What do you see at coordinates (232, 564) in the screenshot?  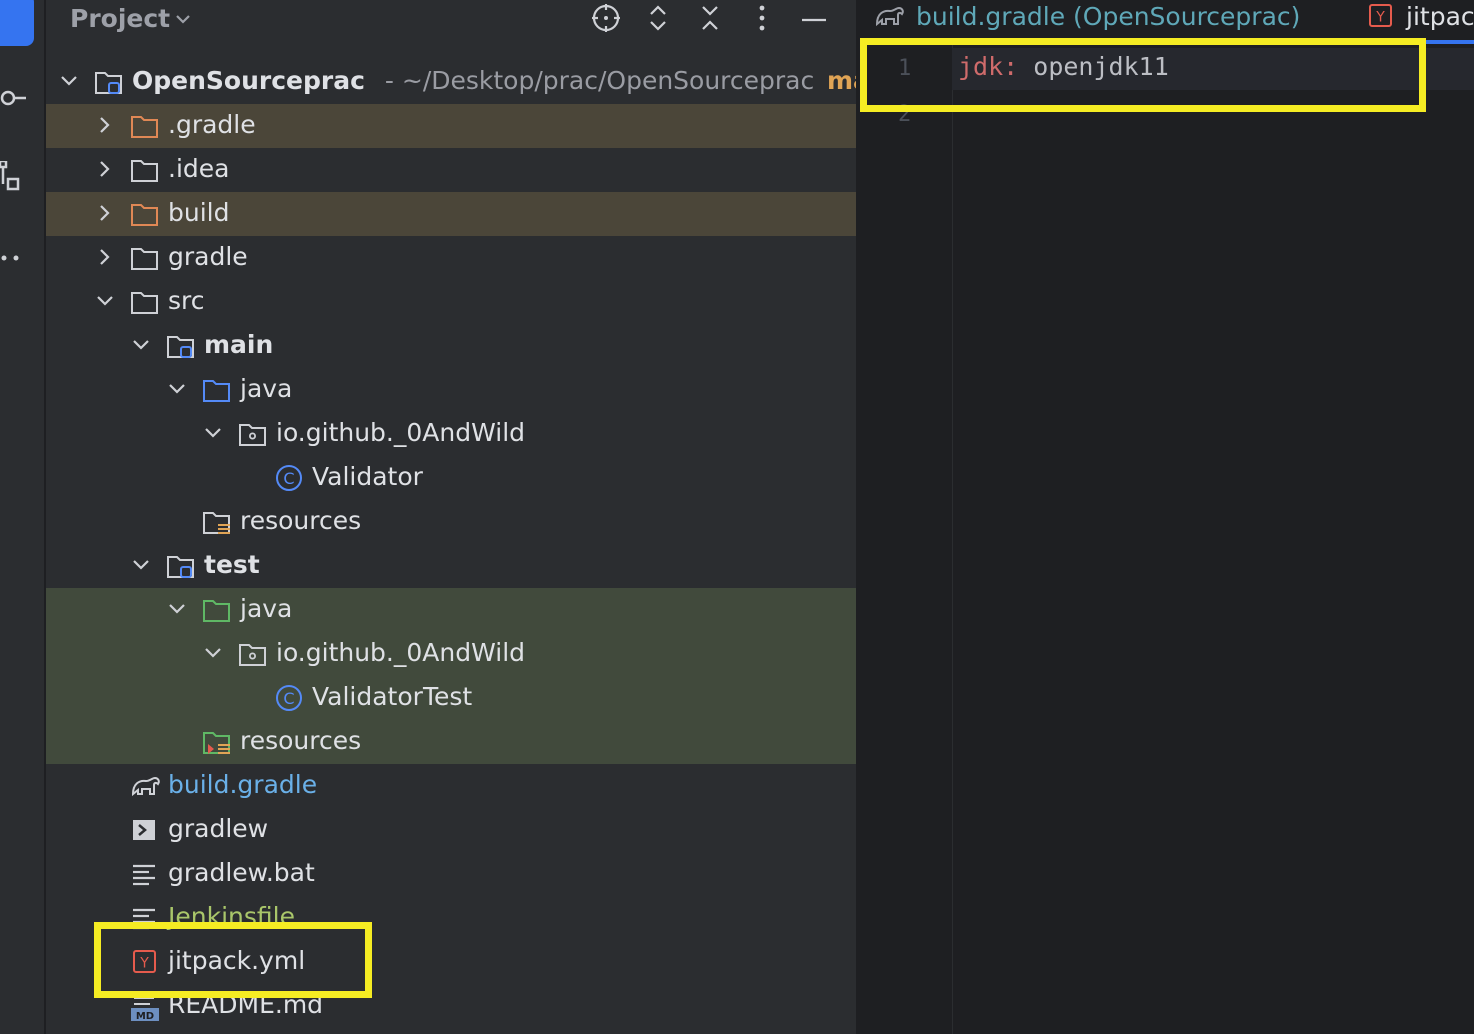 I see `tree-item-label: test` at bounding box center [232, 564].